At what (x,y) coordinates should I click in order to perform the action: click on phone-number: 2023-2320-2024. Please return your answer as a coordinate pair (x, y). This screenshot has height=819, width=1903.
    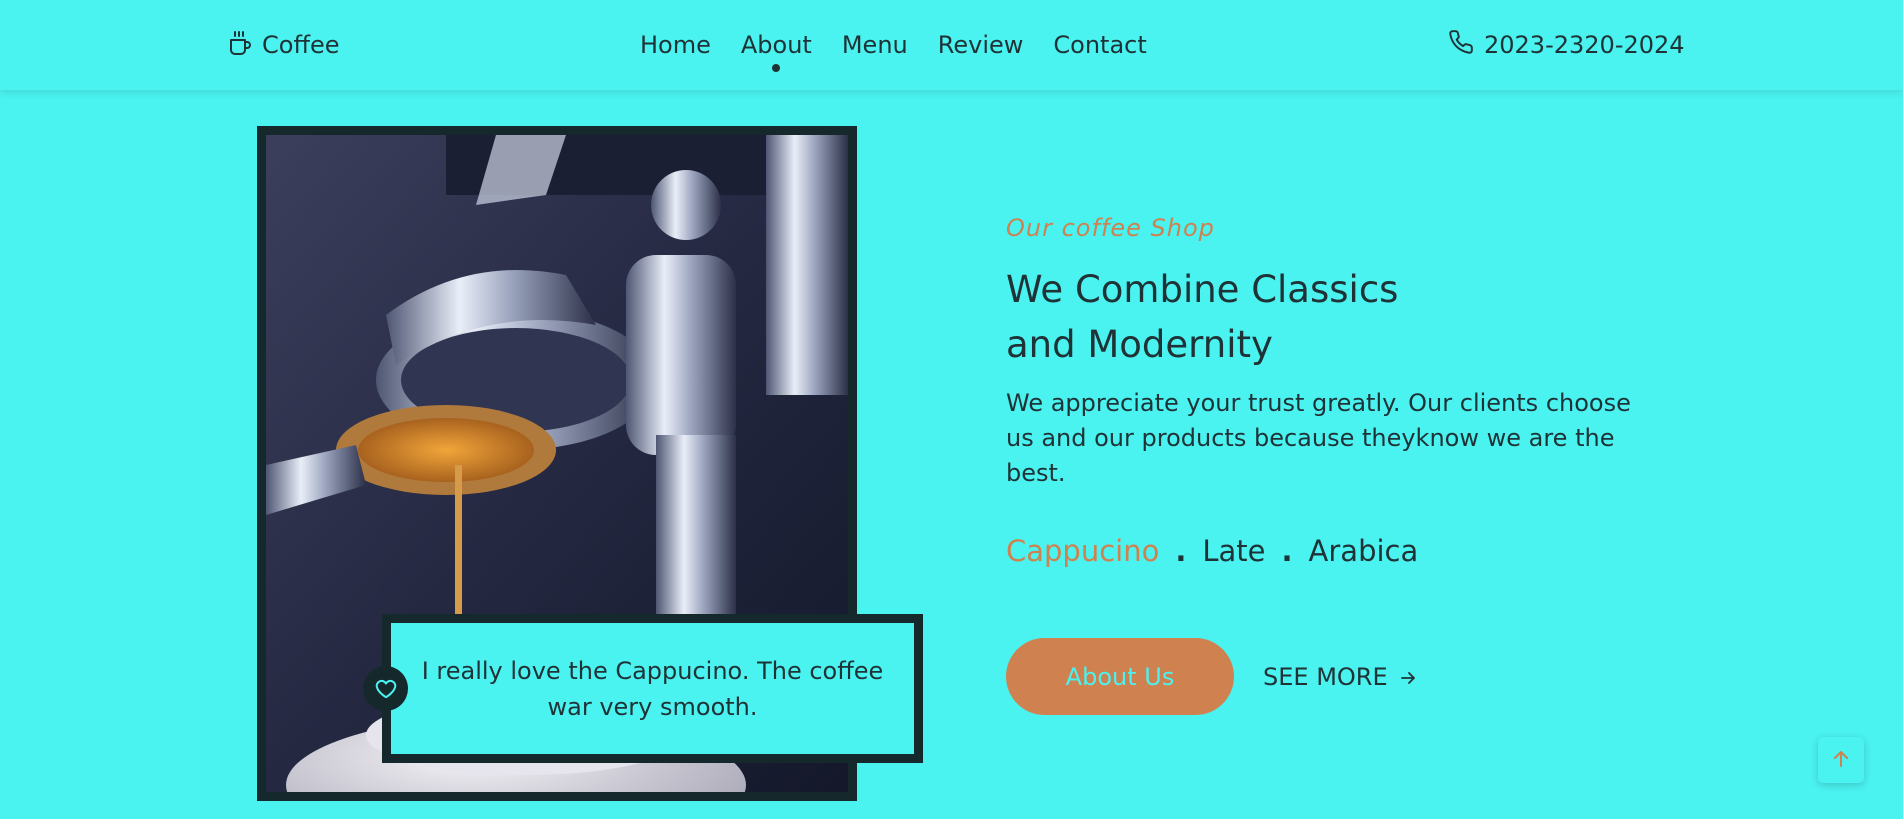
    Looking at the image, I should click on (1584, 45).